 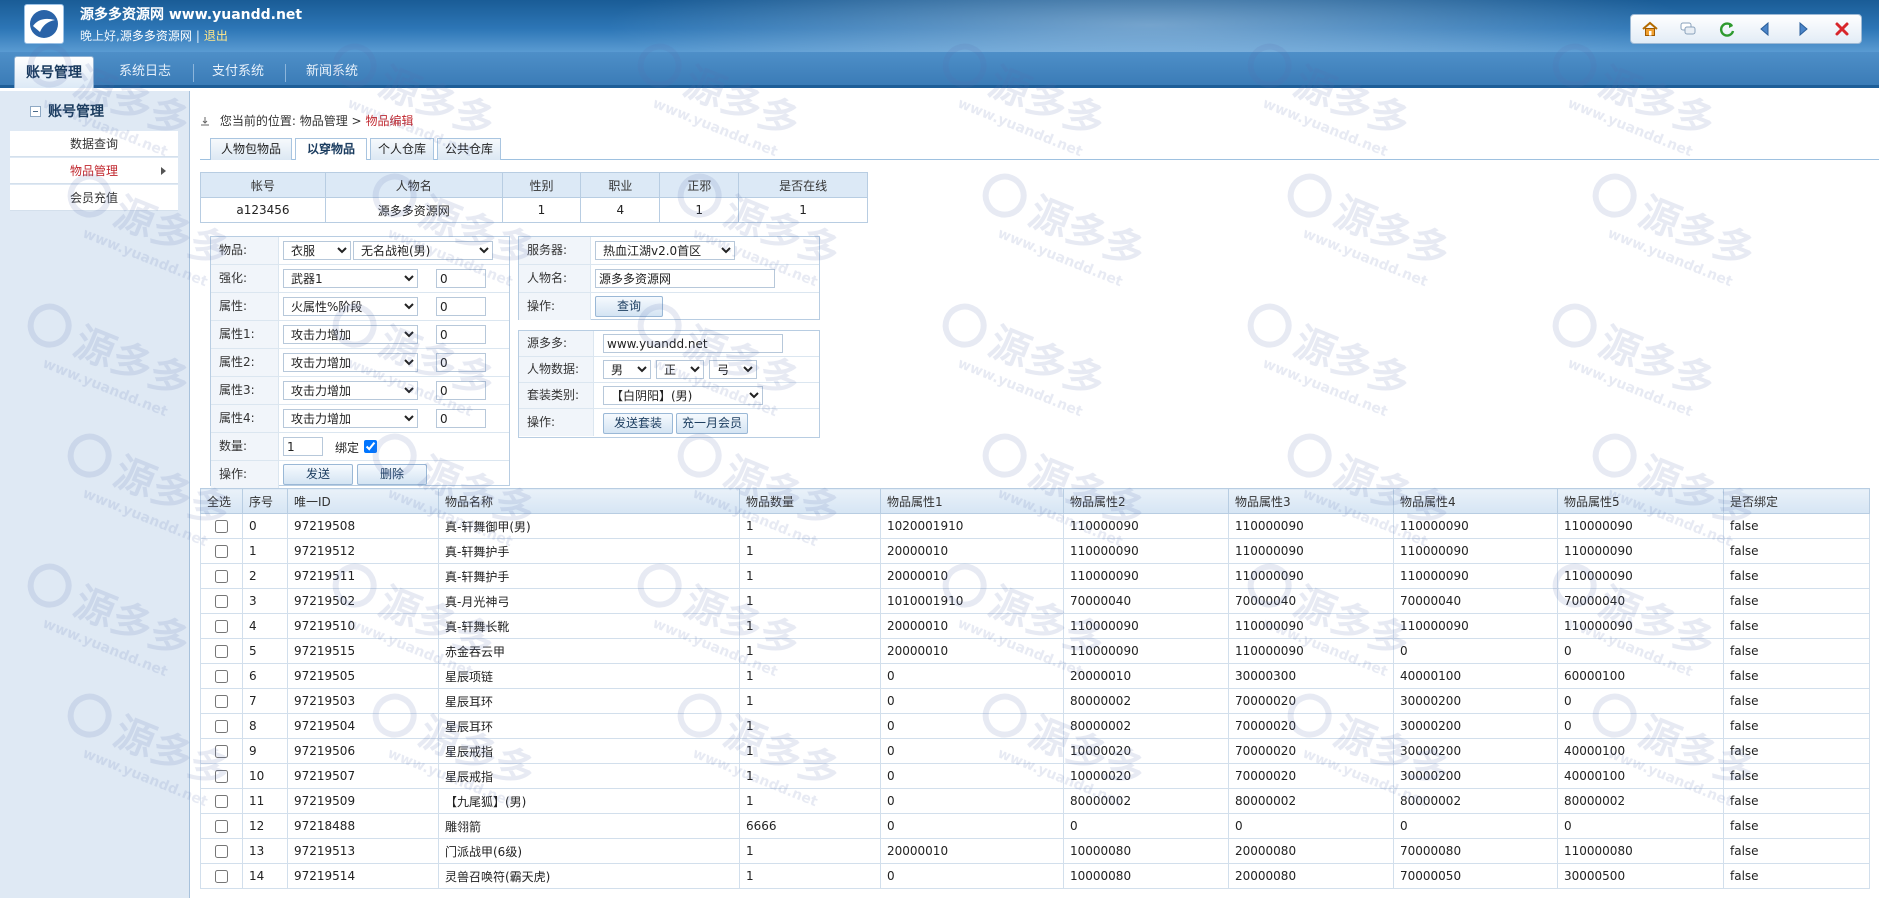 I want to click on sidebar-header: 账号管理, so click(x=94, y=112).